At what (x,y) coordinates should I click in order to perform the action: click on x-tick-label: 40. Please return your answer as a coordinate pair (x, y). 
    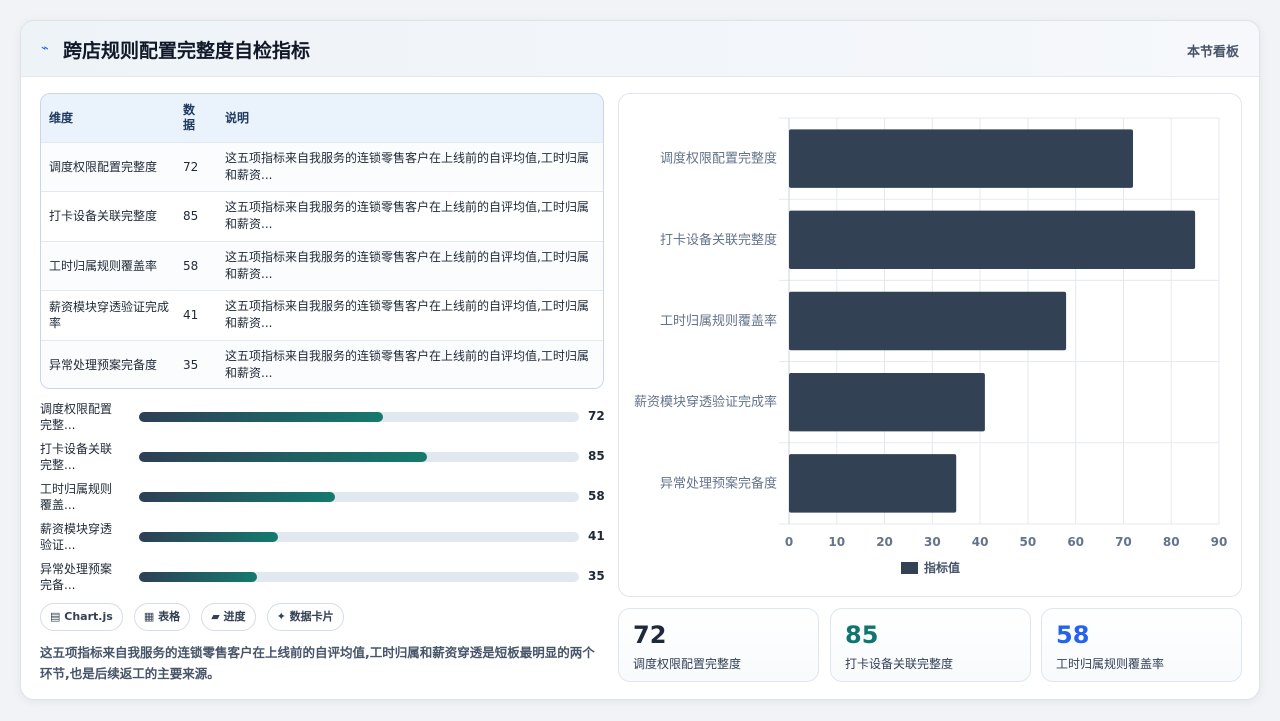
    Looking at the image, I should click on (980, 542).